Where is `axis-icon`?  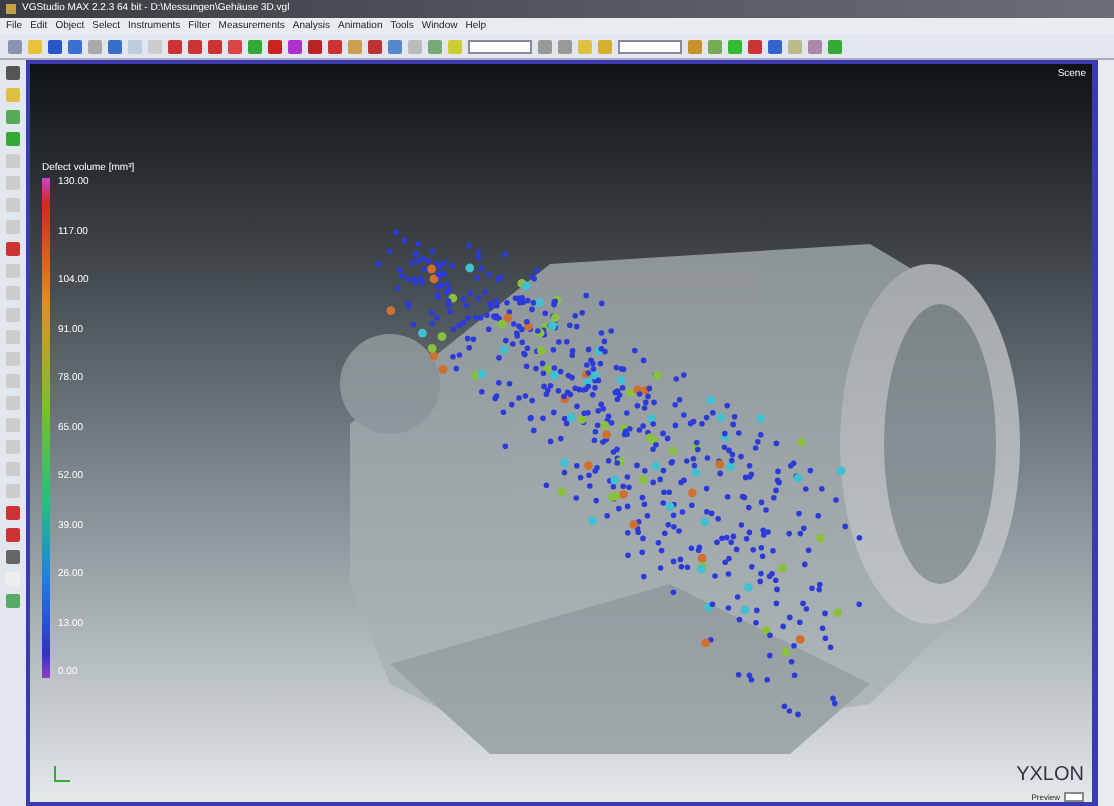
axis-icon is located at coordinates (62, 774).